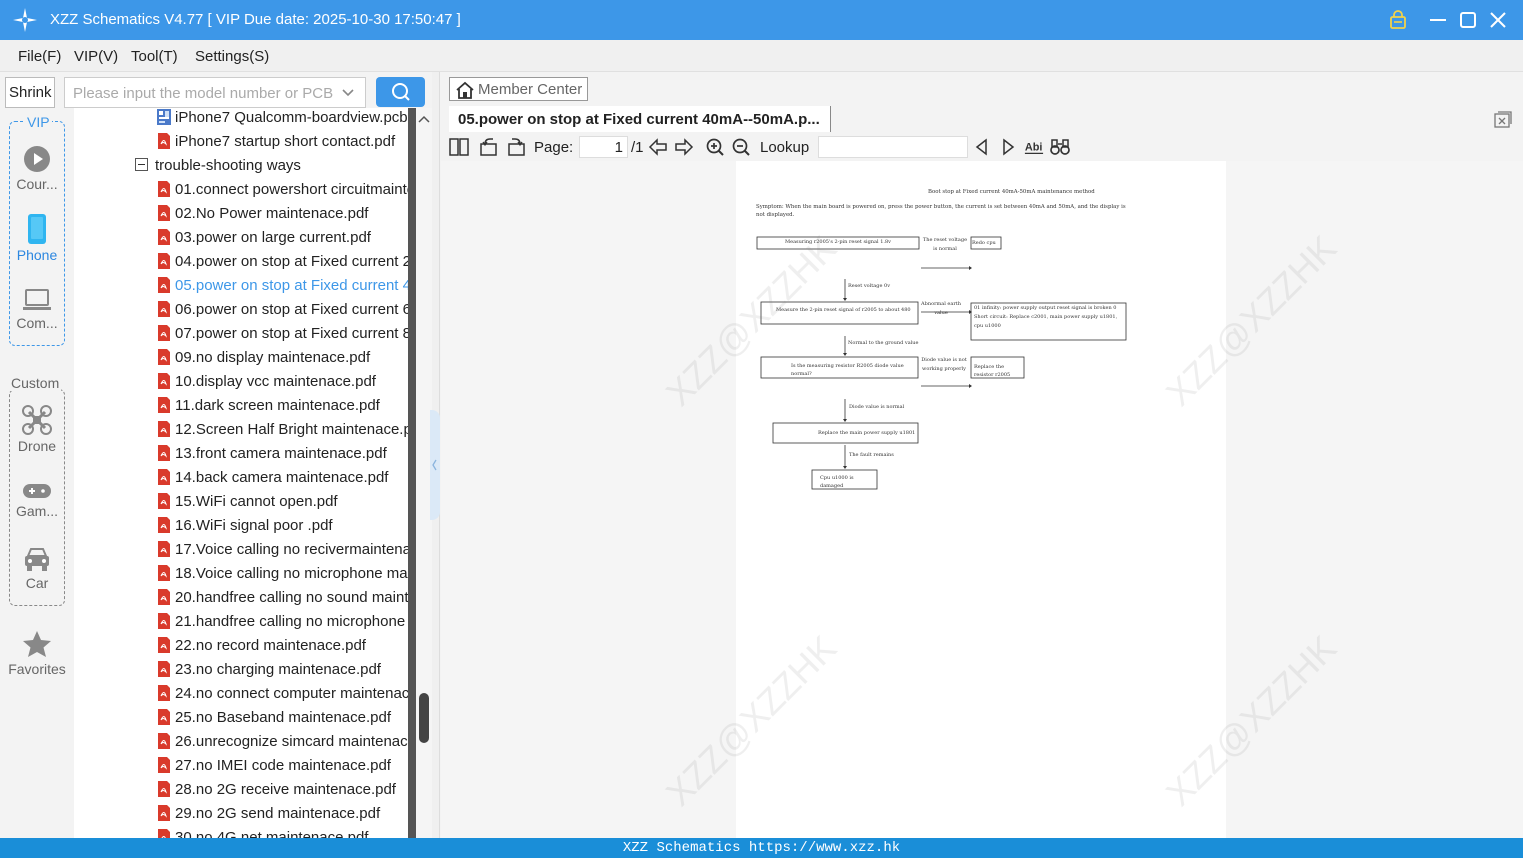  I want to click on tree-file-item: 03.power on large current.pdf, so click(241, 238).